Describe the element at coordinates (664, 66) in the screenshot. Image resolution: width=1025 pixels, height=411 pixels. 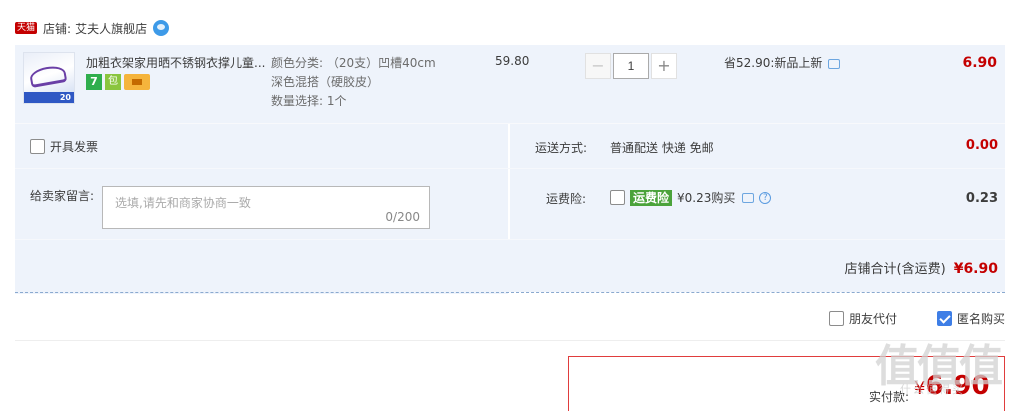
I see `increase-quantity-button: +` at that location.